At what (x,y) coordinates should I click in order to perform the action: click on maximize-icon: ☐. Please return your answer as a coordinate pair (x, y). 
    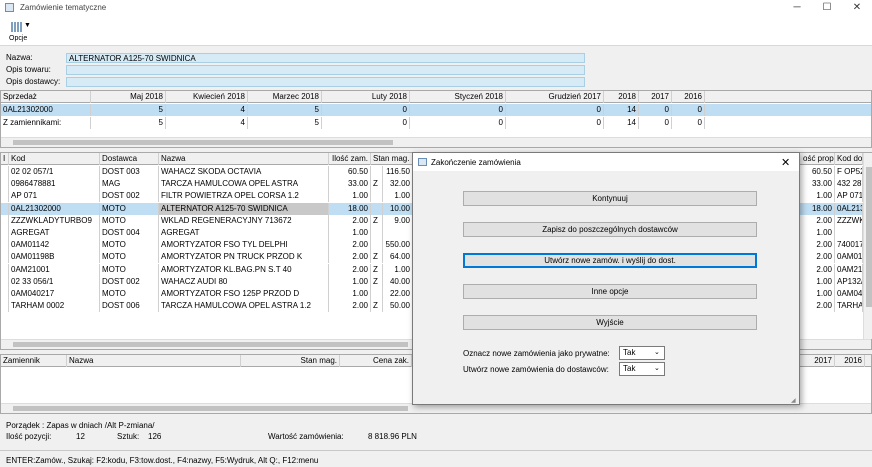
    Looking at the image, I should click on (827, 7).